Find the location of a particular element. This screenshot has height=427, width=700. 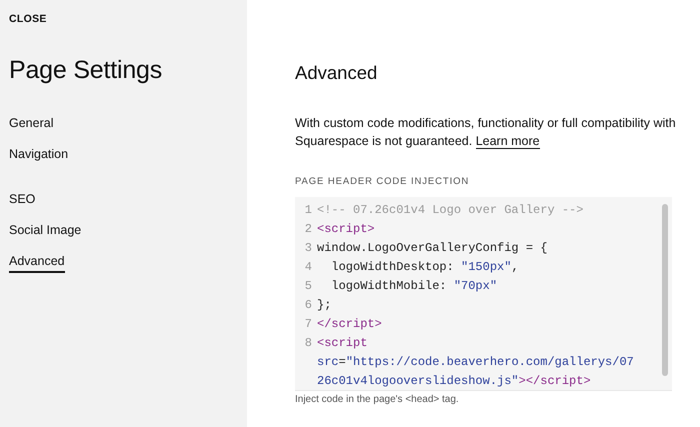

learn-more-link: Learn more is located at coordinates (508, 141).